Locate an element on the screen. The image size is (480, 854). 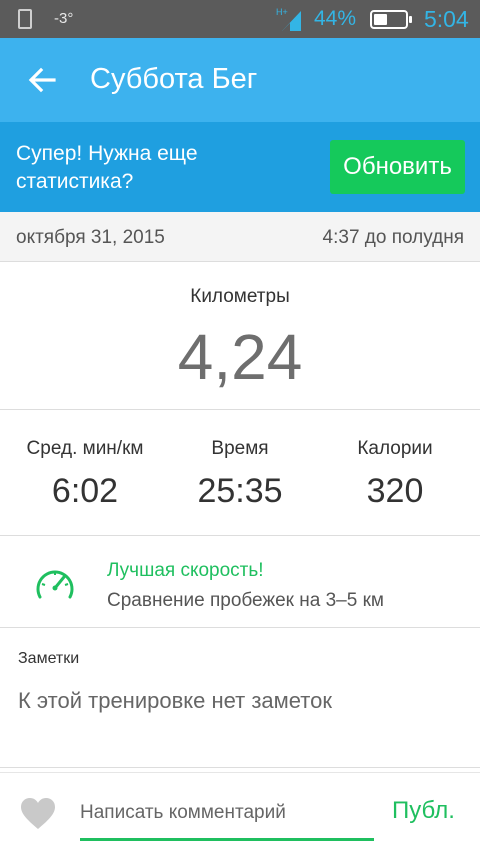
notes-label: Заметки is located at coordinates (49, 658).